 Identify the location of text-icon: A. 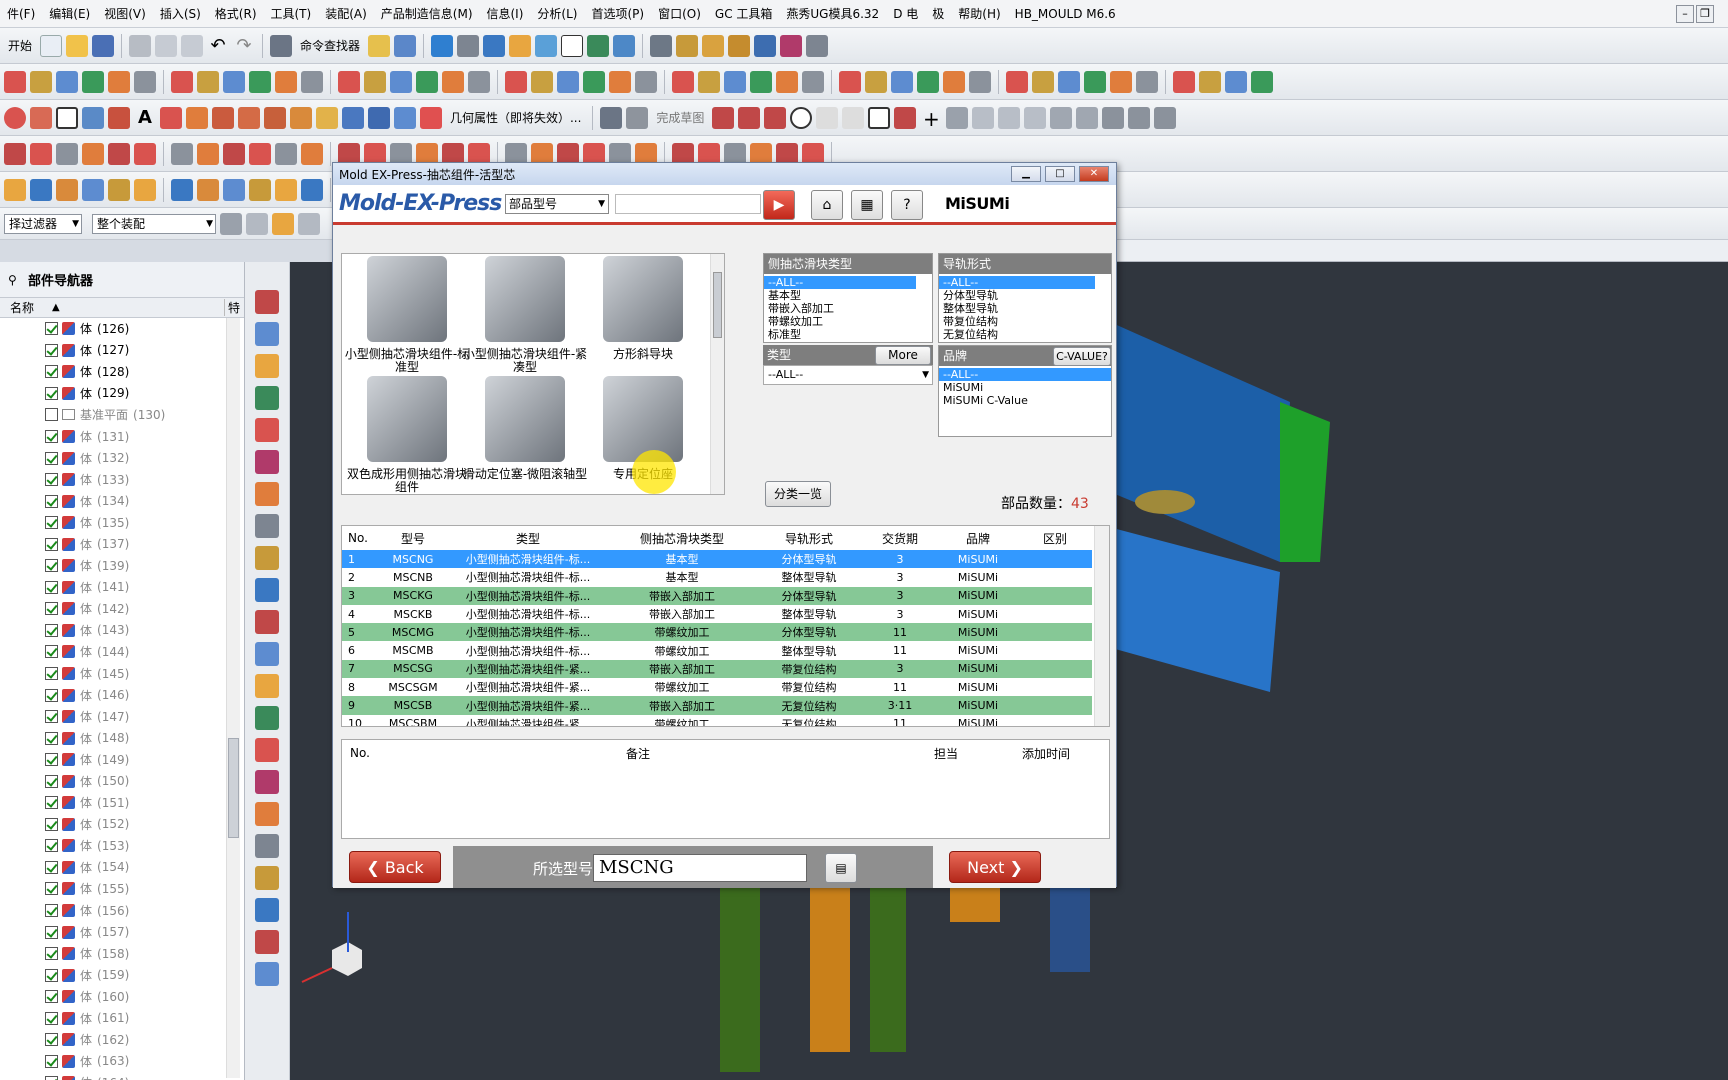
(145, 117).